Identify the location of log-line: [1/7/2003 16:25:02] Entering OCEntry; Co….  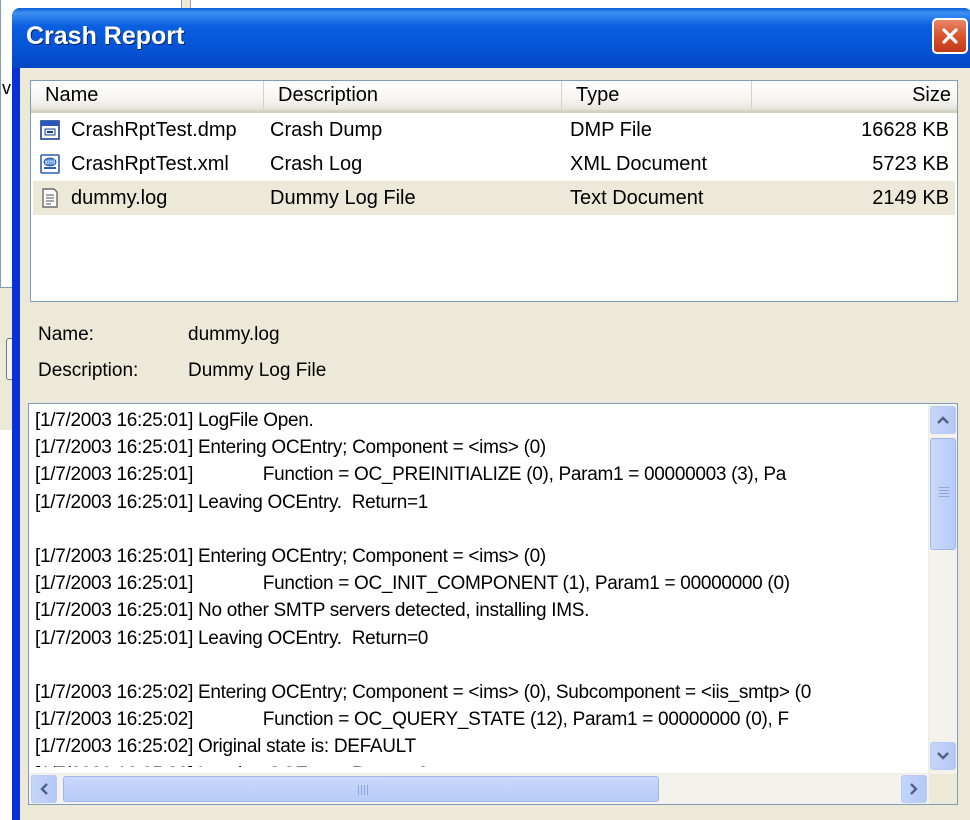
(423, 693).